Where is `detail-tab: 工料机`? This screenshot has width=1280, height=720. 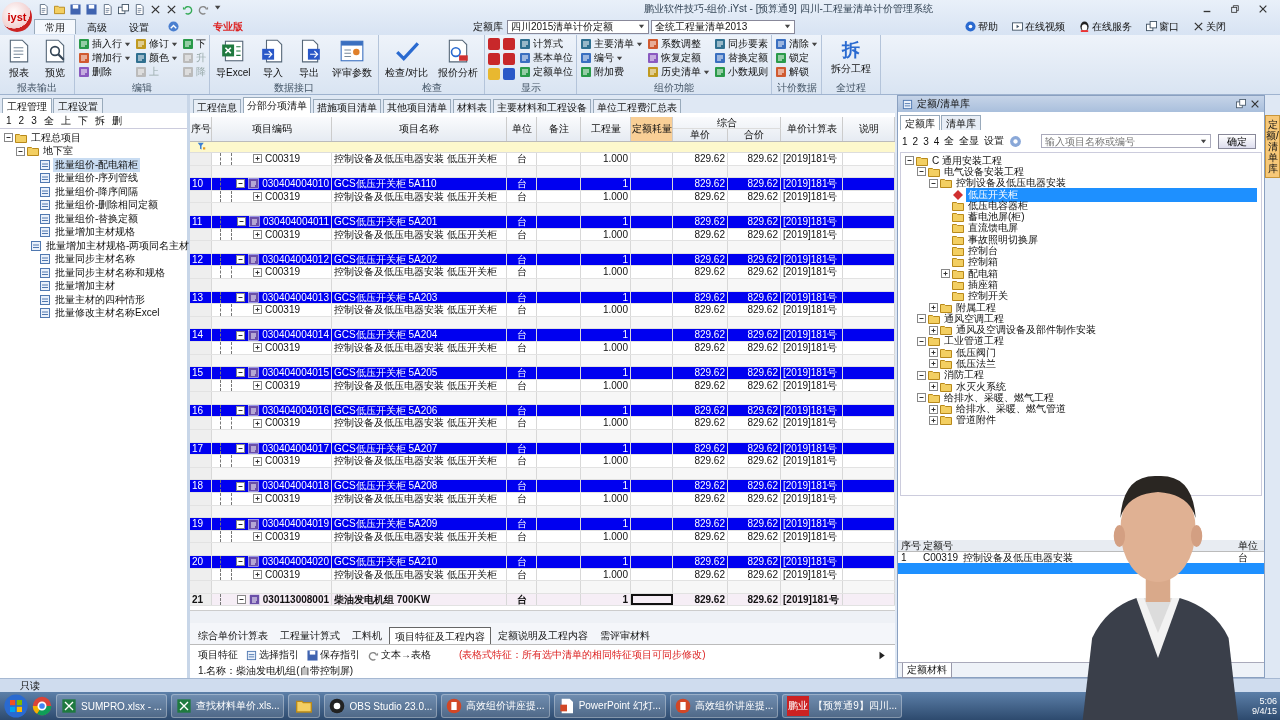
detail-tab: 工料机 is located at coordinates (367, 636).